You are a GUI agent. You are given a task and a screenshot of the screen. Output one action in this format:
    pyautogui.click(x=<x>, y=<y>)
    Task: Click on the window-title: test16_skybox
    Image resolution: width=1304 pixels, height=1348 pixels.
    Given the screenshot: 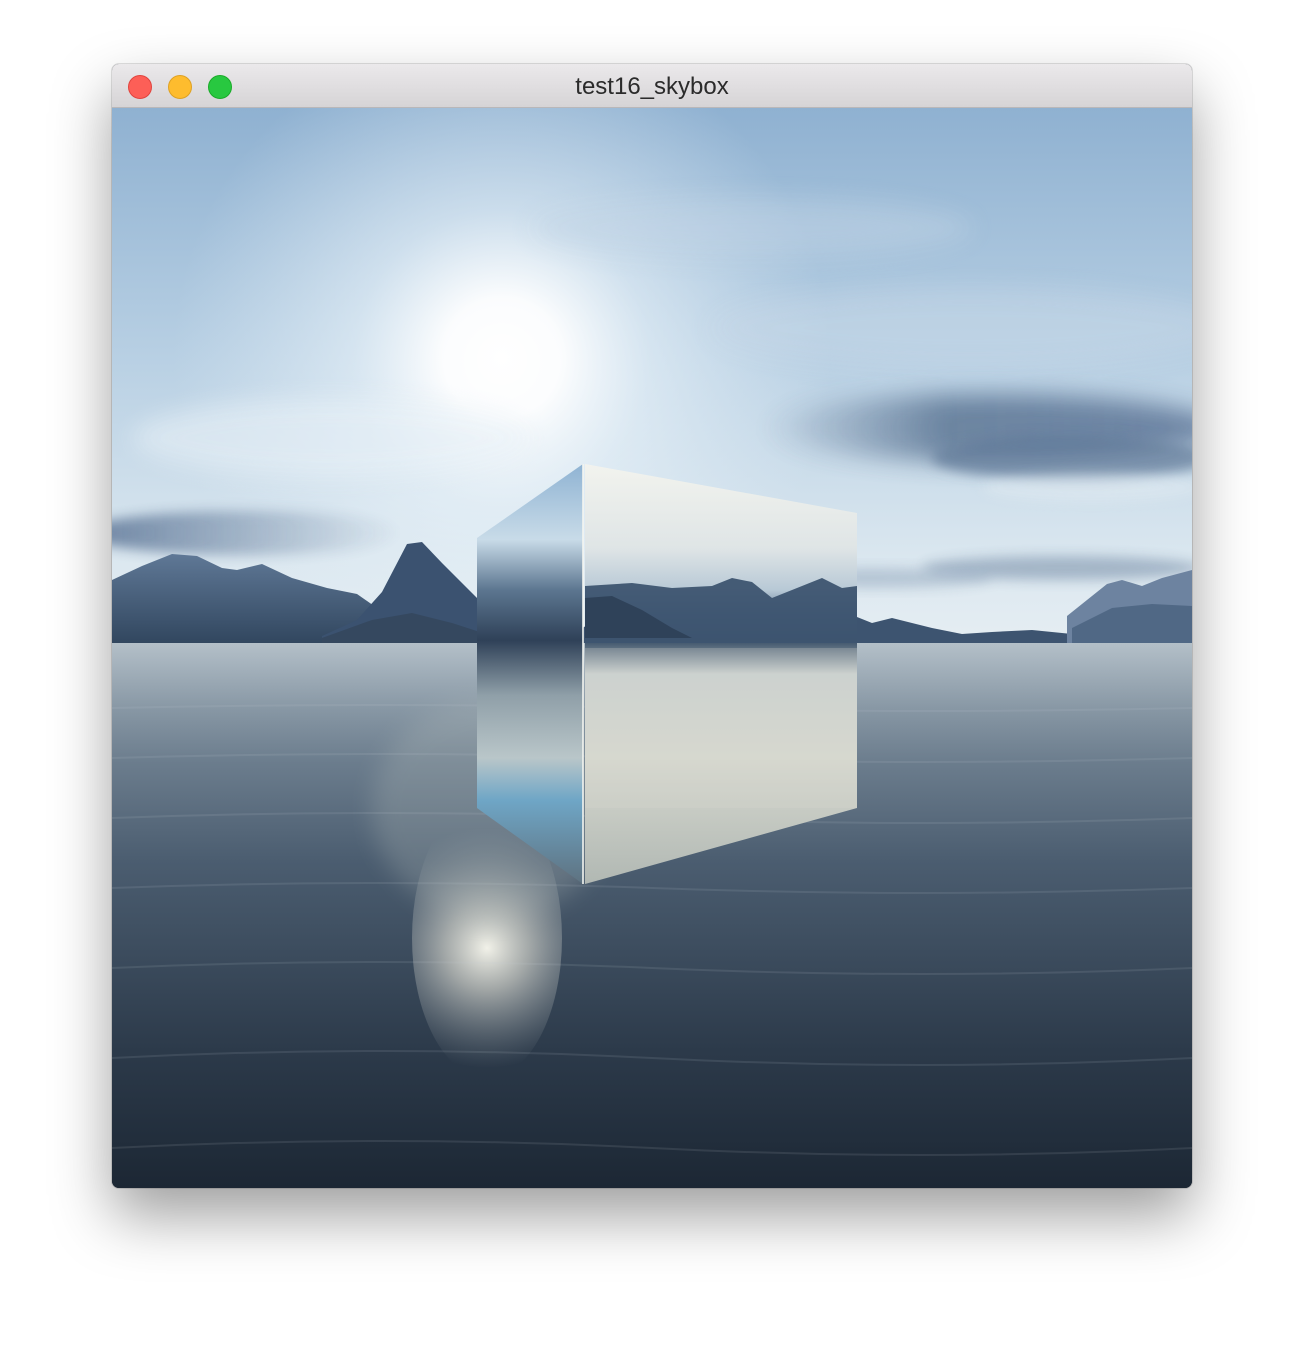 What is the action you would take?
    pyautogui.click(x=652, y=86)
    